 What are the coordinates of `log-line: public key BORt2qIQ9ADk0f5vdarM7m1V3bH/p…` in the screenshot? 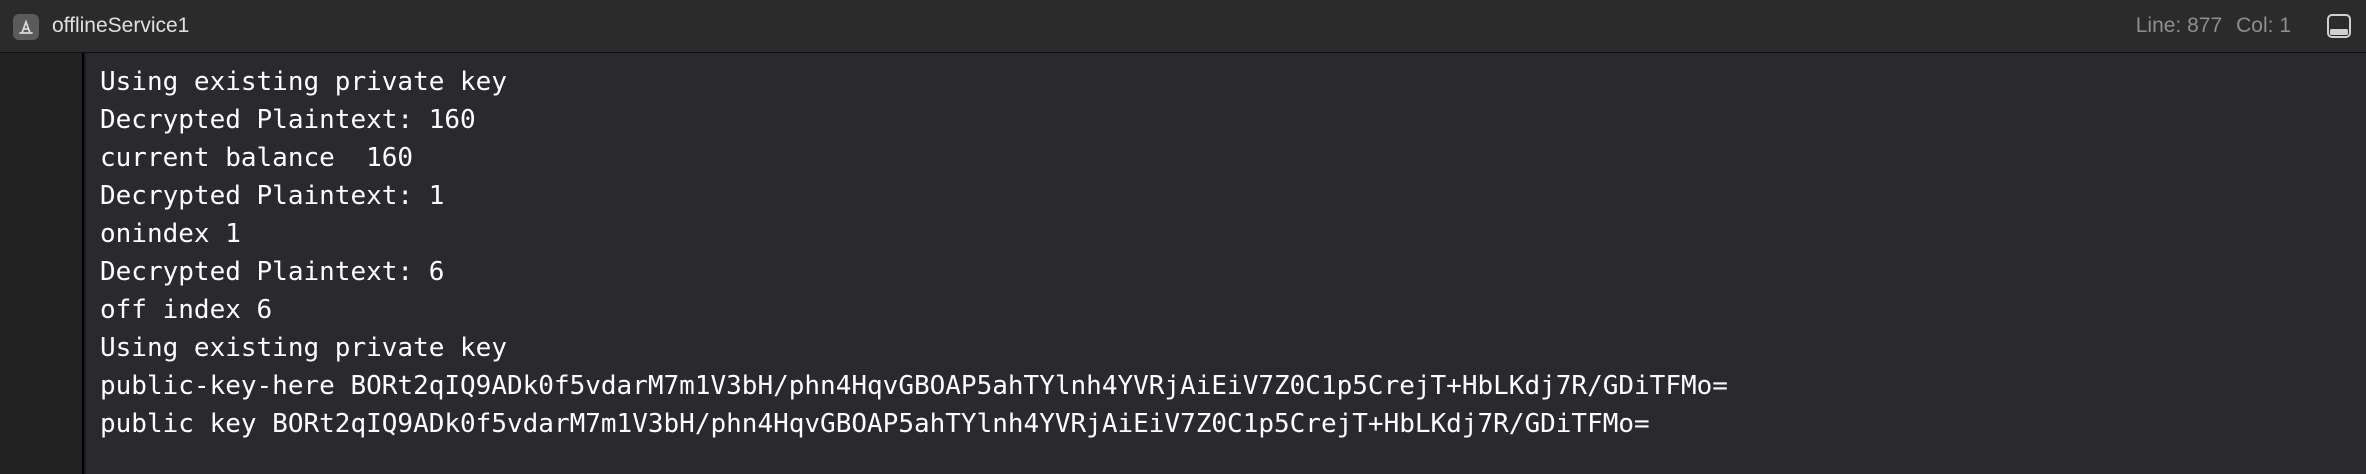 It's located at (875, 424).